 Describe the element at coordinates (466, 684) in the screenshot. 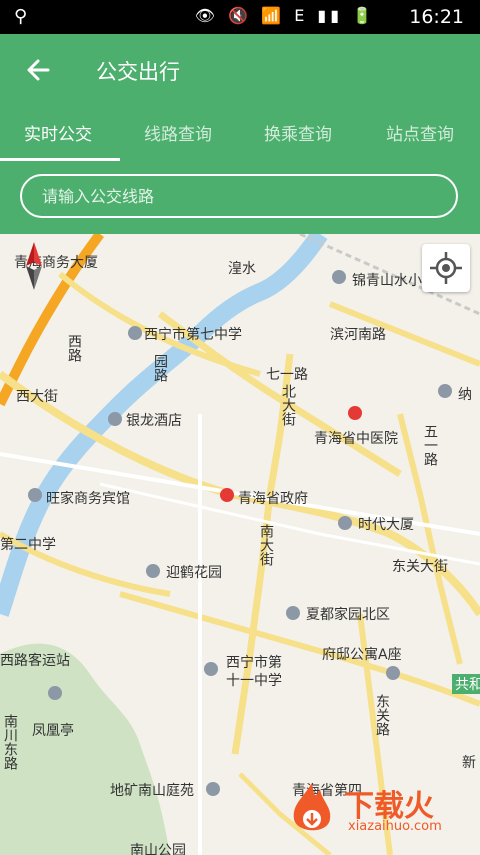

I see `map-label: 共和` at that location.